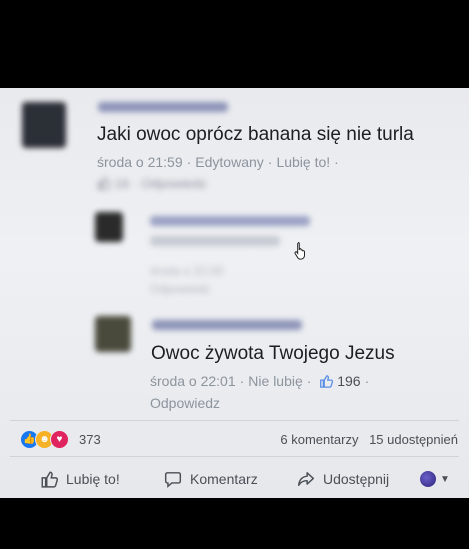 The image size is (469, 549). What do you see at coordinates (273, 353) in the screenshot?
I see `comment-text: Owoc żywota Twojego Jezus` at bounding box center [273, 353].